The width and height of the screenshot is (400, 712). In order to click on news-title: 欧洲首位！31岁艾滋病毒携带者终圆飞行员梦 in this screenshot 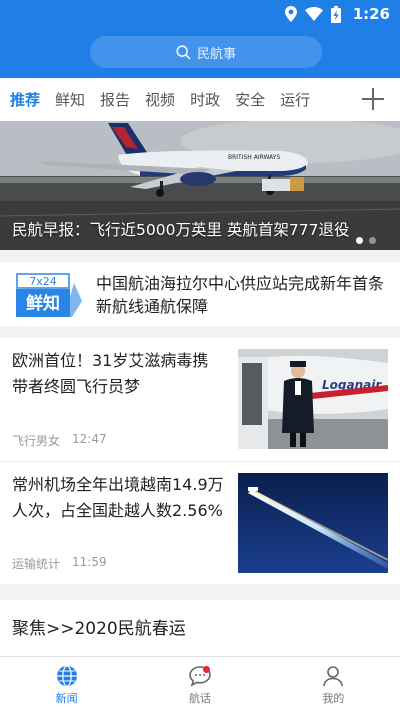, I will do `click(110, 373)`.